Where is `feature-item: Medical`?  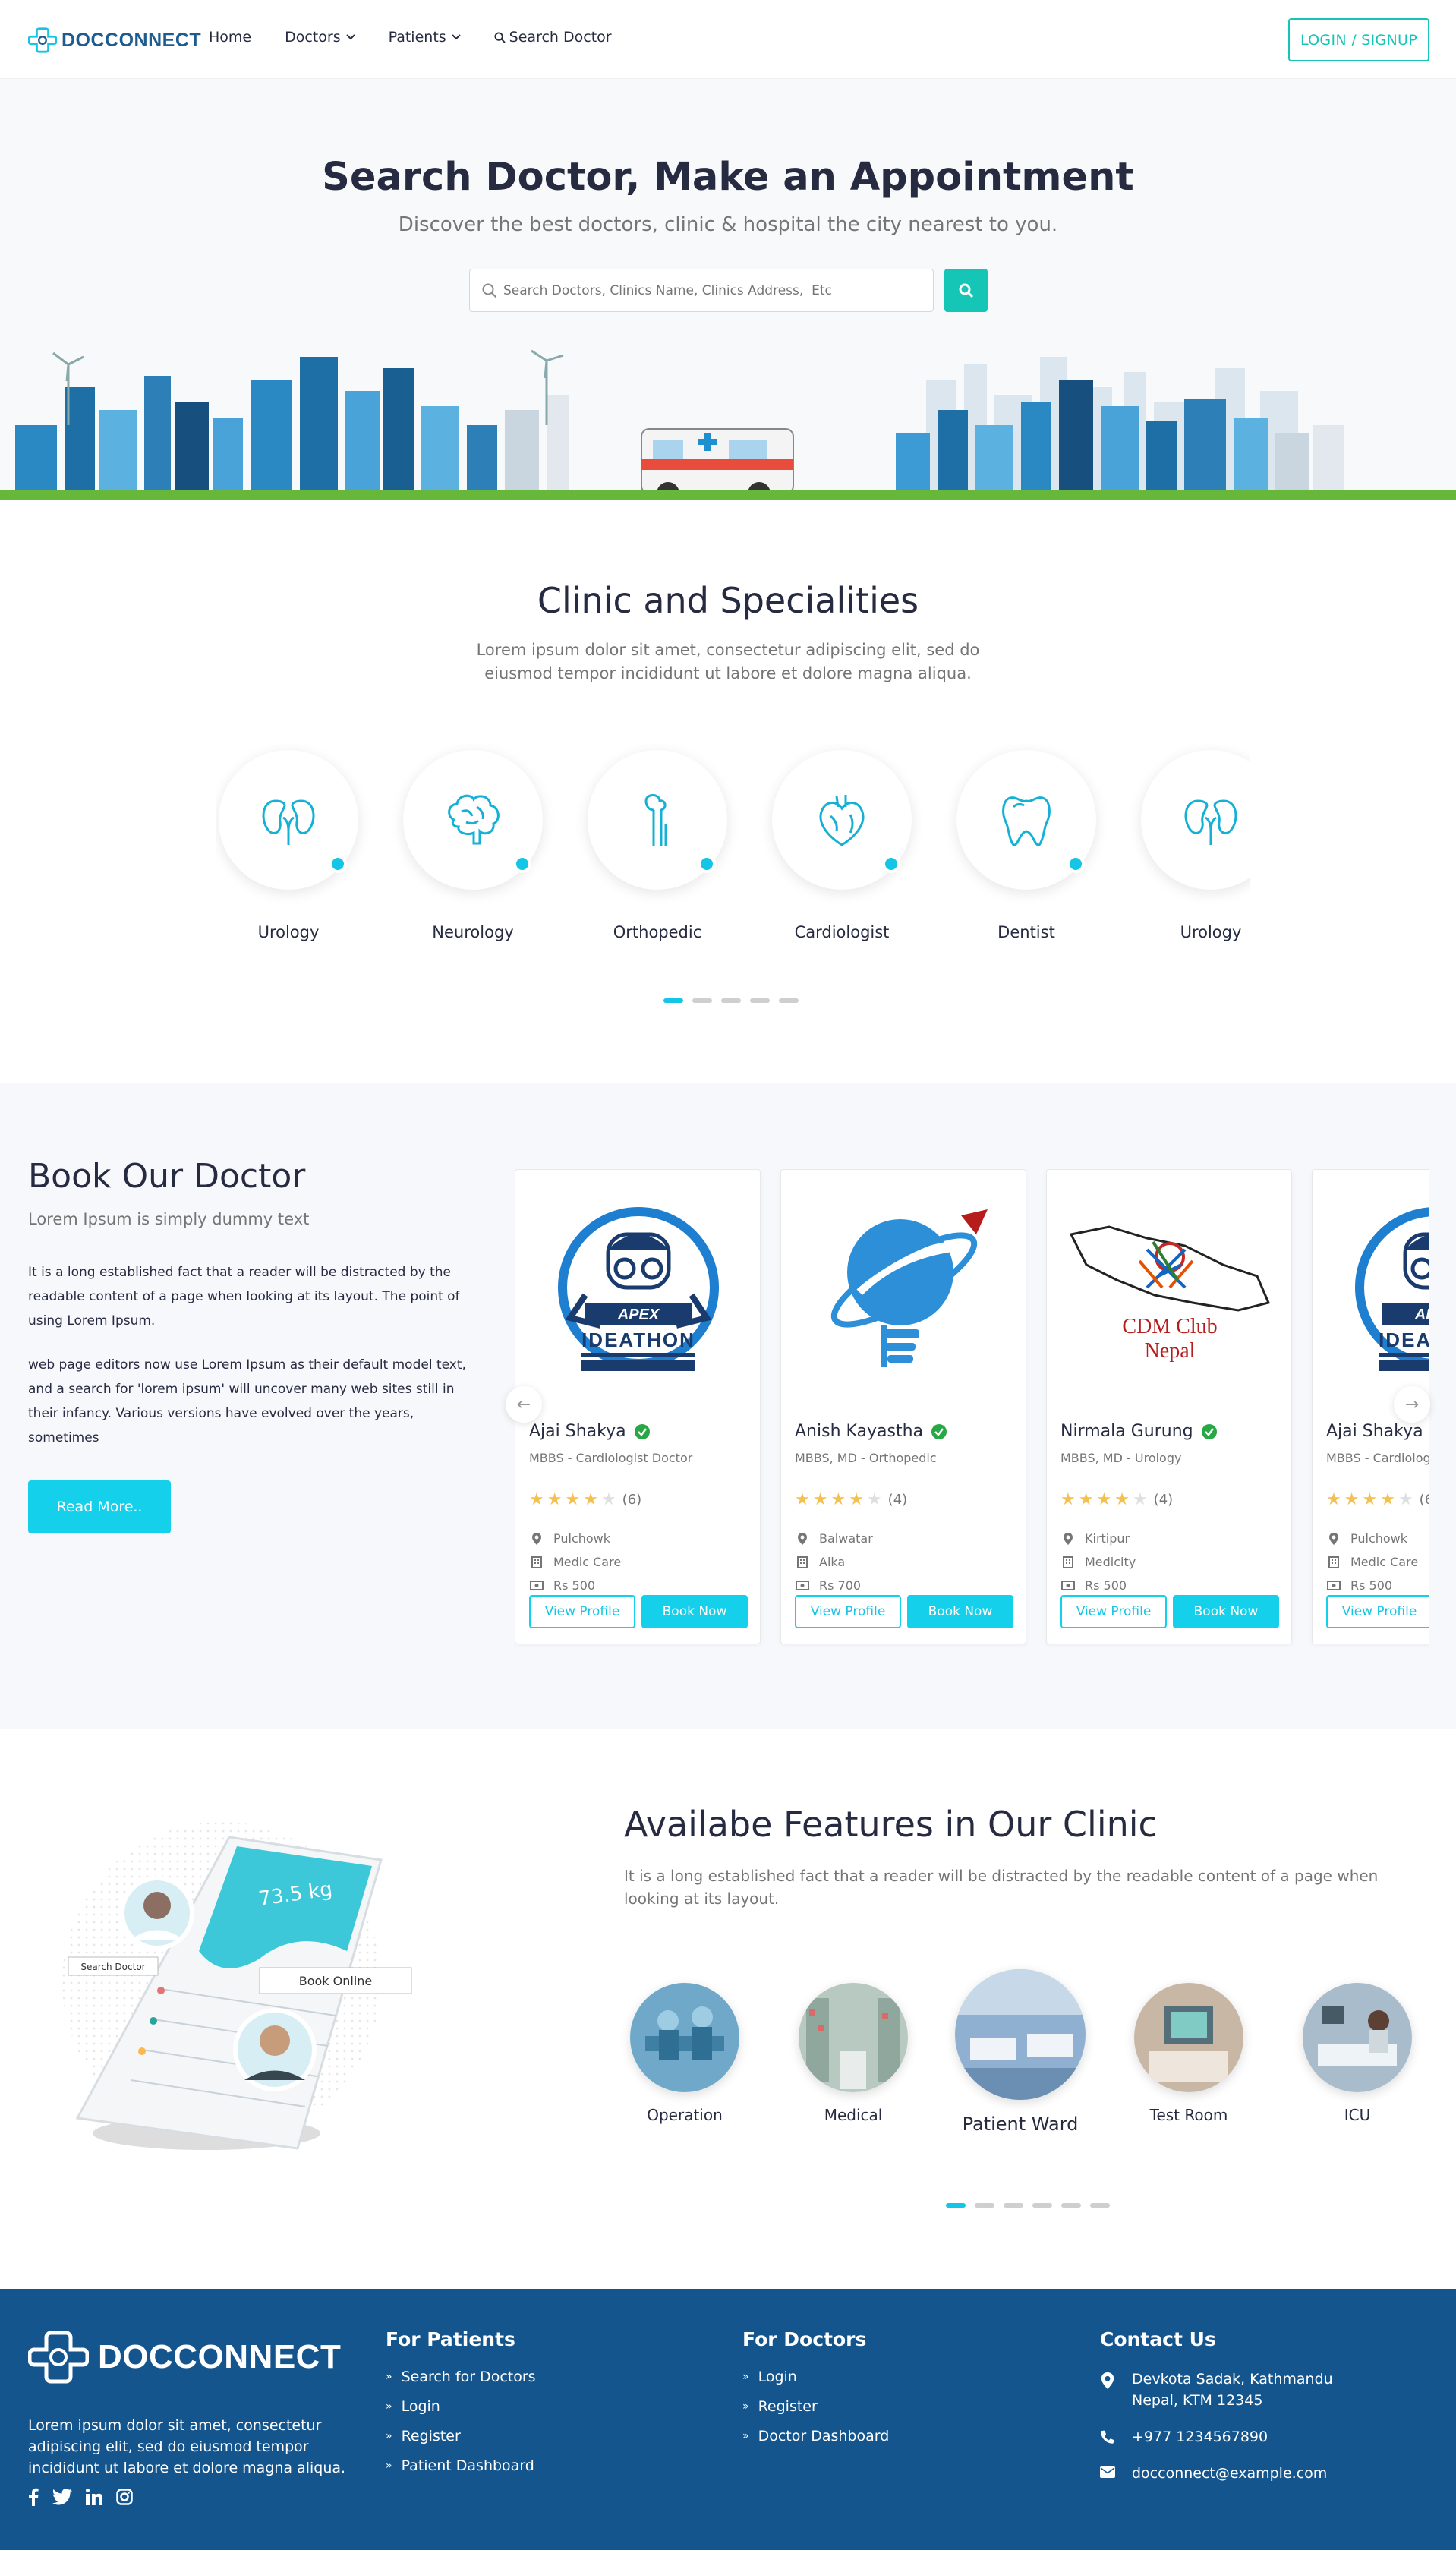 feature-item: Medical is located at coordinates (853, 2053).